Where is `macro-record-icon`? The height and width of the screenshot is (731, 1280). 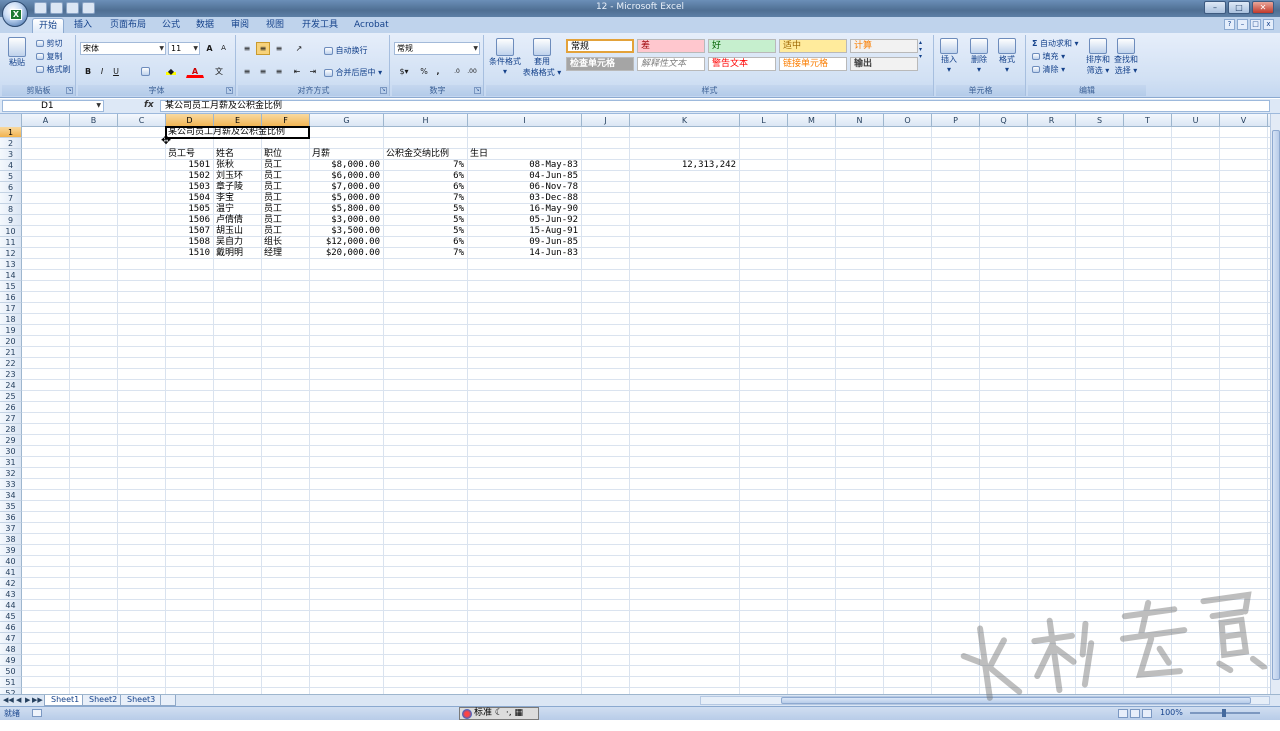
macro-record-icon is located at coordinates (37, 713).